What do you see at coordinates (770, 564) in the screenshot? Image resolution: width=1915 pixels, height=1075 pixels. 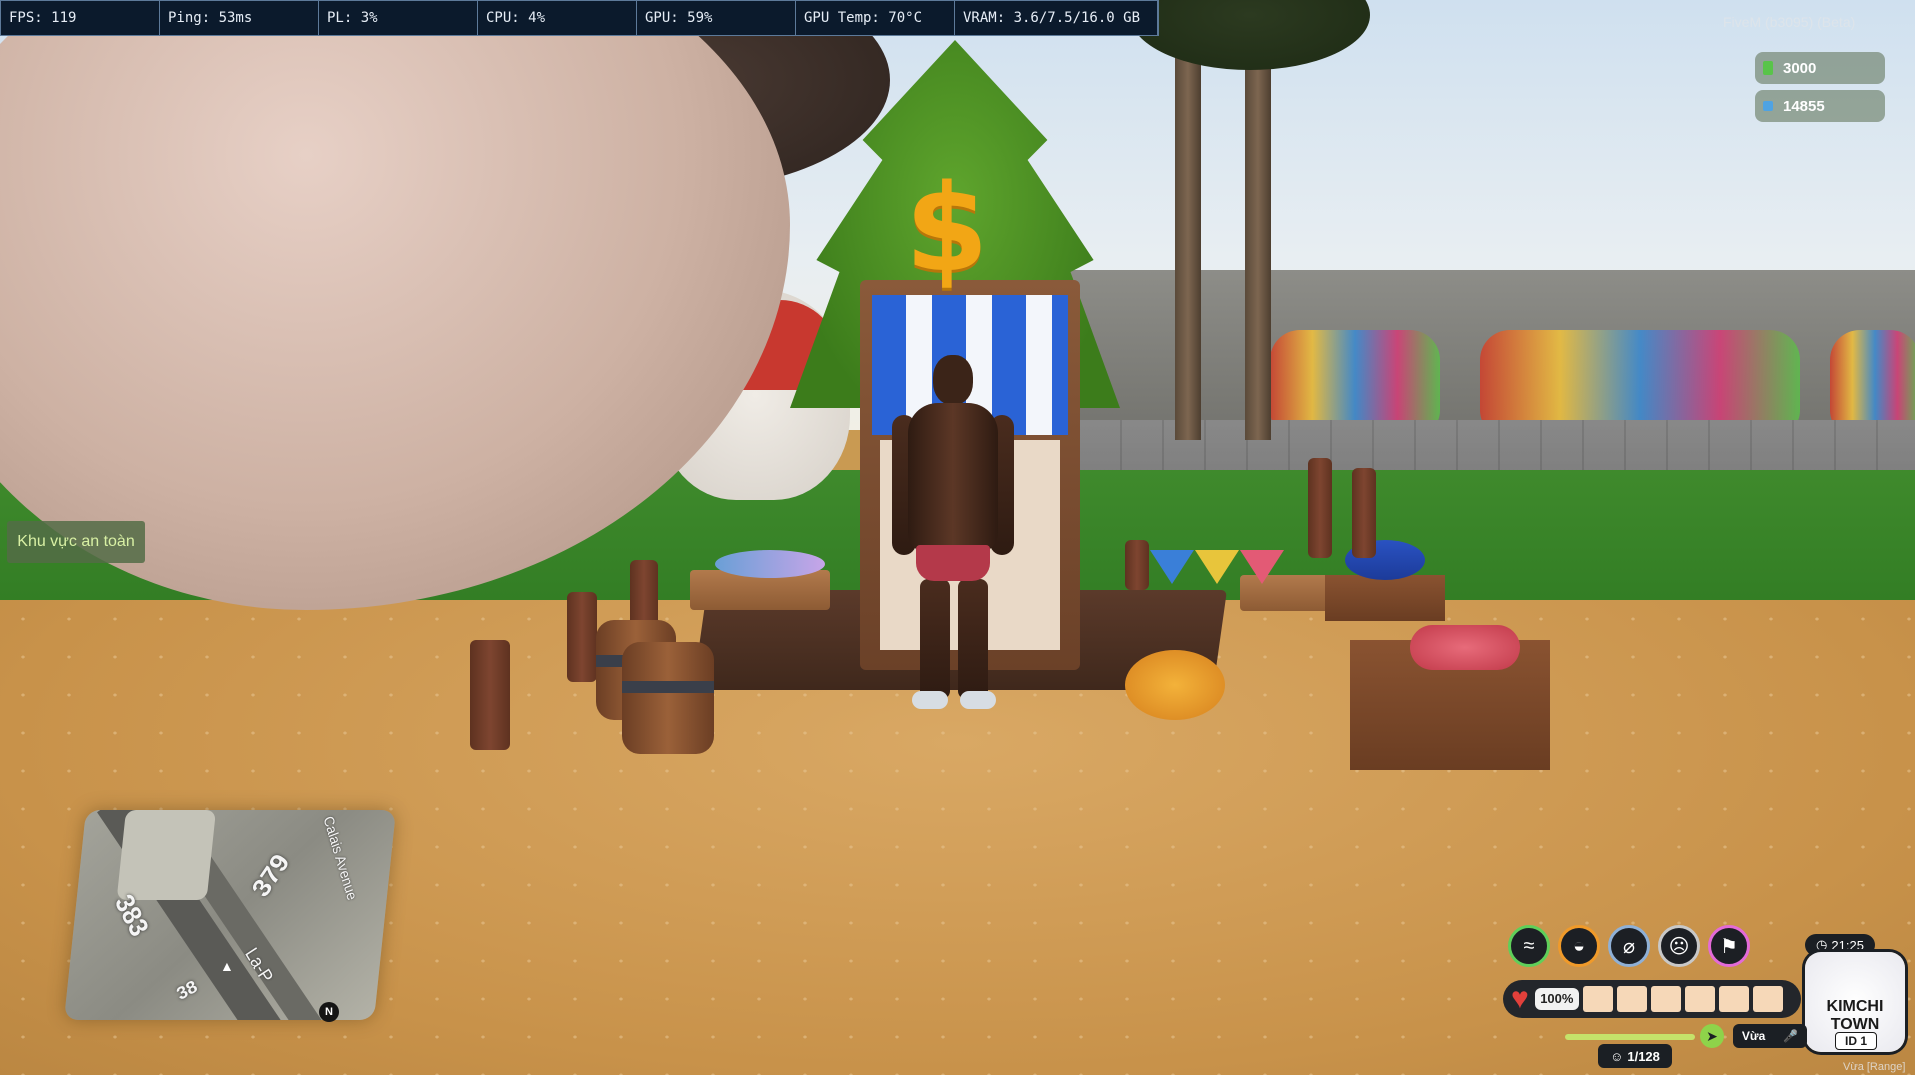 I see `fish` at bounding box center [770, 564].